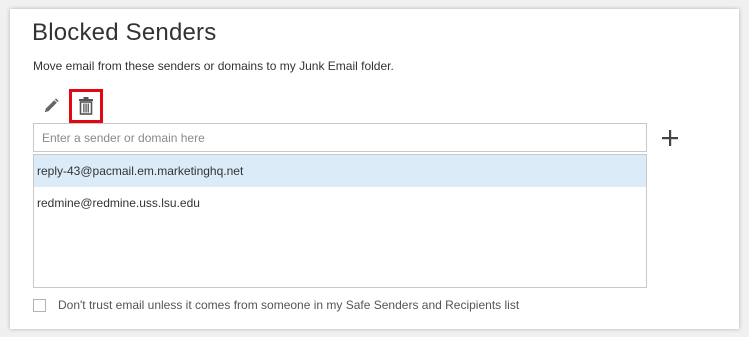  I want to click on list-item: reply-43@pacmail.em.marketinghq.net, so click(340, 171).